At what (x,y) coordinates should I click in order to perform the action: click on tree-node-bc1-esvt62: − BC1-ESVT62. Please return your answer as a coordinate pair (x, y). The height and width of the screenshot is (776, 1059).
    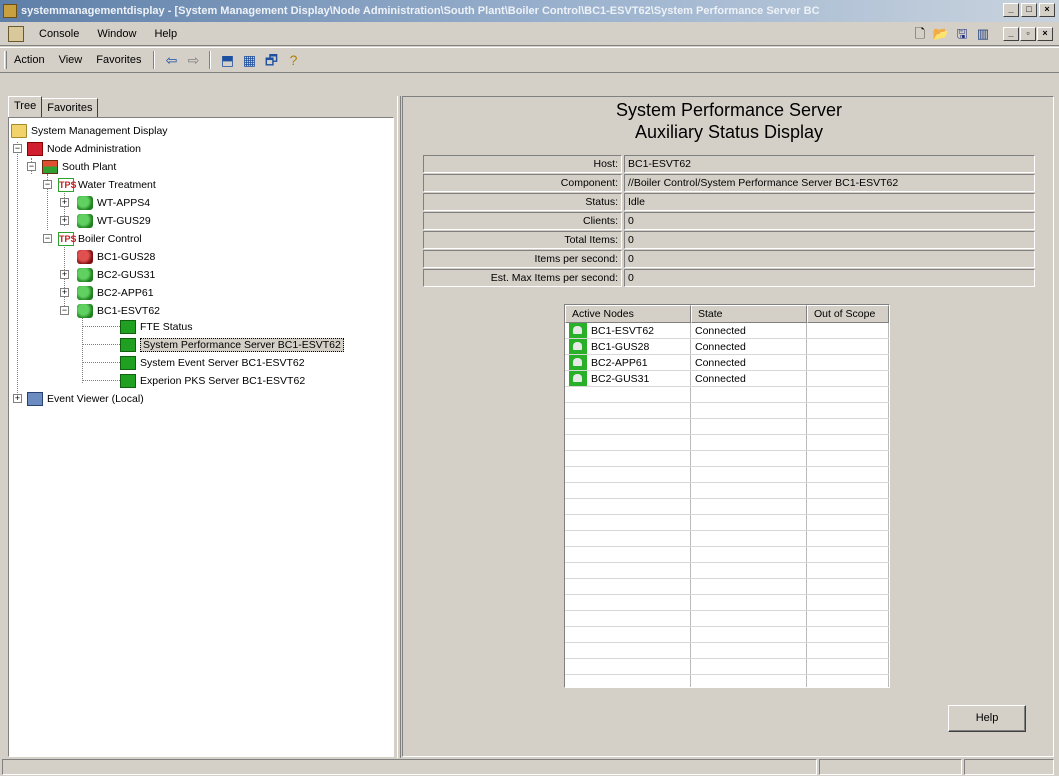
    Looking at the image, I should click on (109, 310).